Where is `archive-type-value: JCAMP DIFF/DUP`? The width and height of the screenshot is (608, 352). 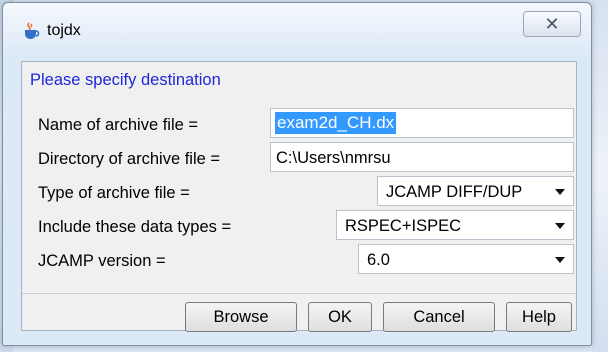
archive-type-value: JCAMP DIFF/DUP is located at coordinates (454, 192).